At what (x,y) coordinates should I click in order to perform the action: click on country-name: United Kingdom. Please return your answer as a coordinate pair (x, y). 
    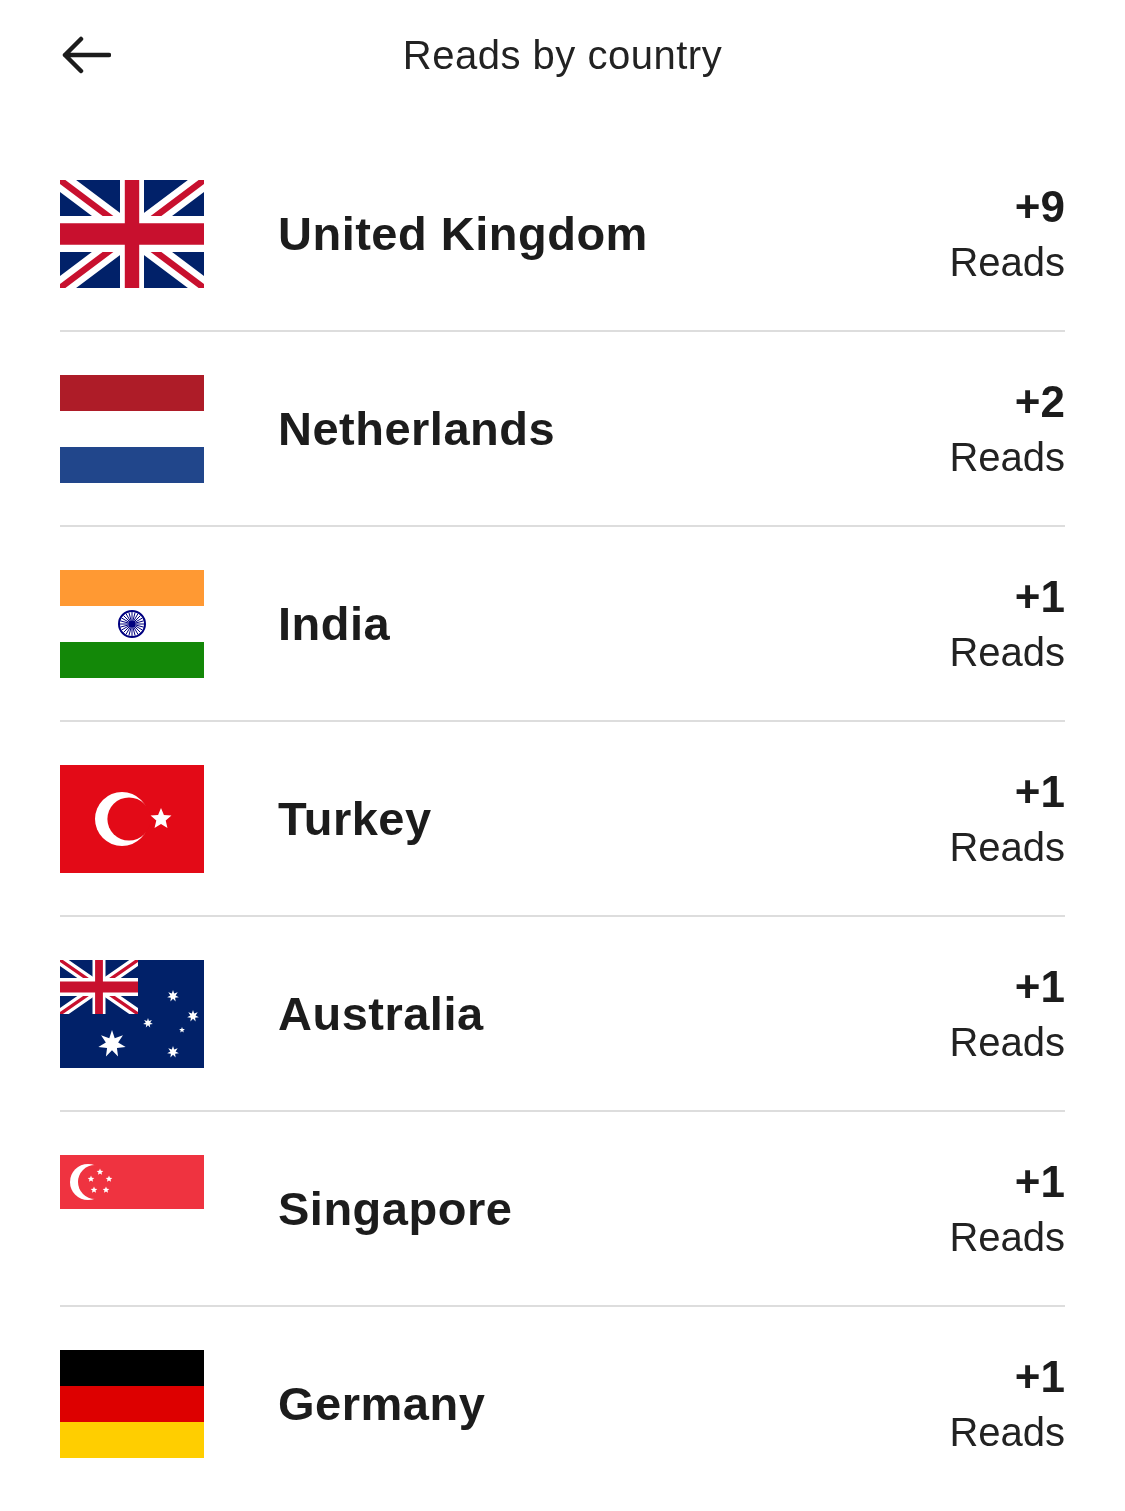
    Looking at the image, I should click on (463, 233).